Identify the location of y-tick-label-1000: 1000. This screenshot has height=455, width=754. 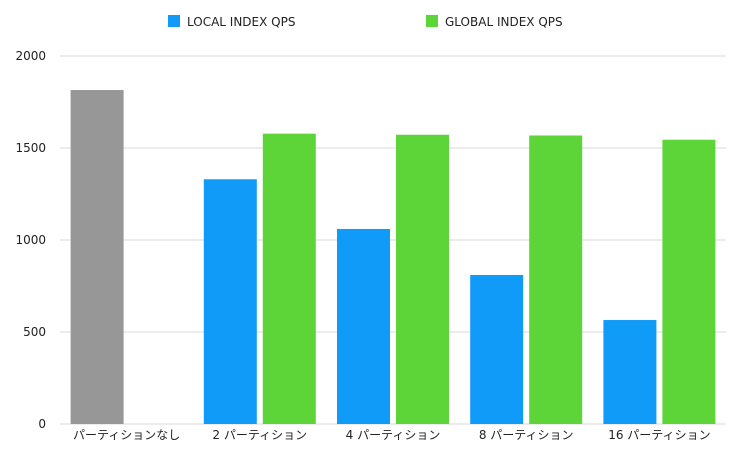
(30, 240).